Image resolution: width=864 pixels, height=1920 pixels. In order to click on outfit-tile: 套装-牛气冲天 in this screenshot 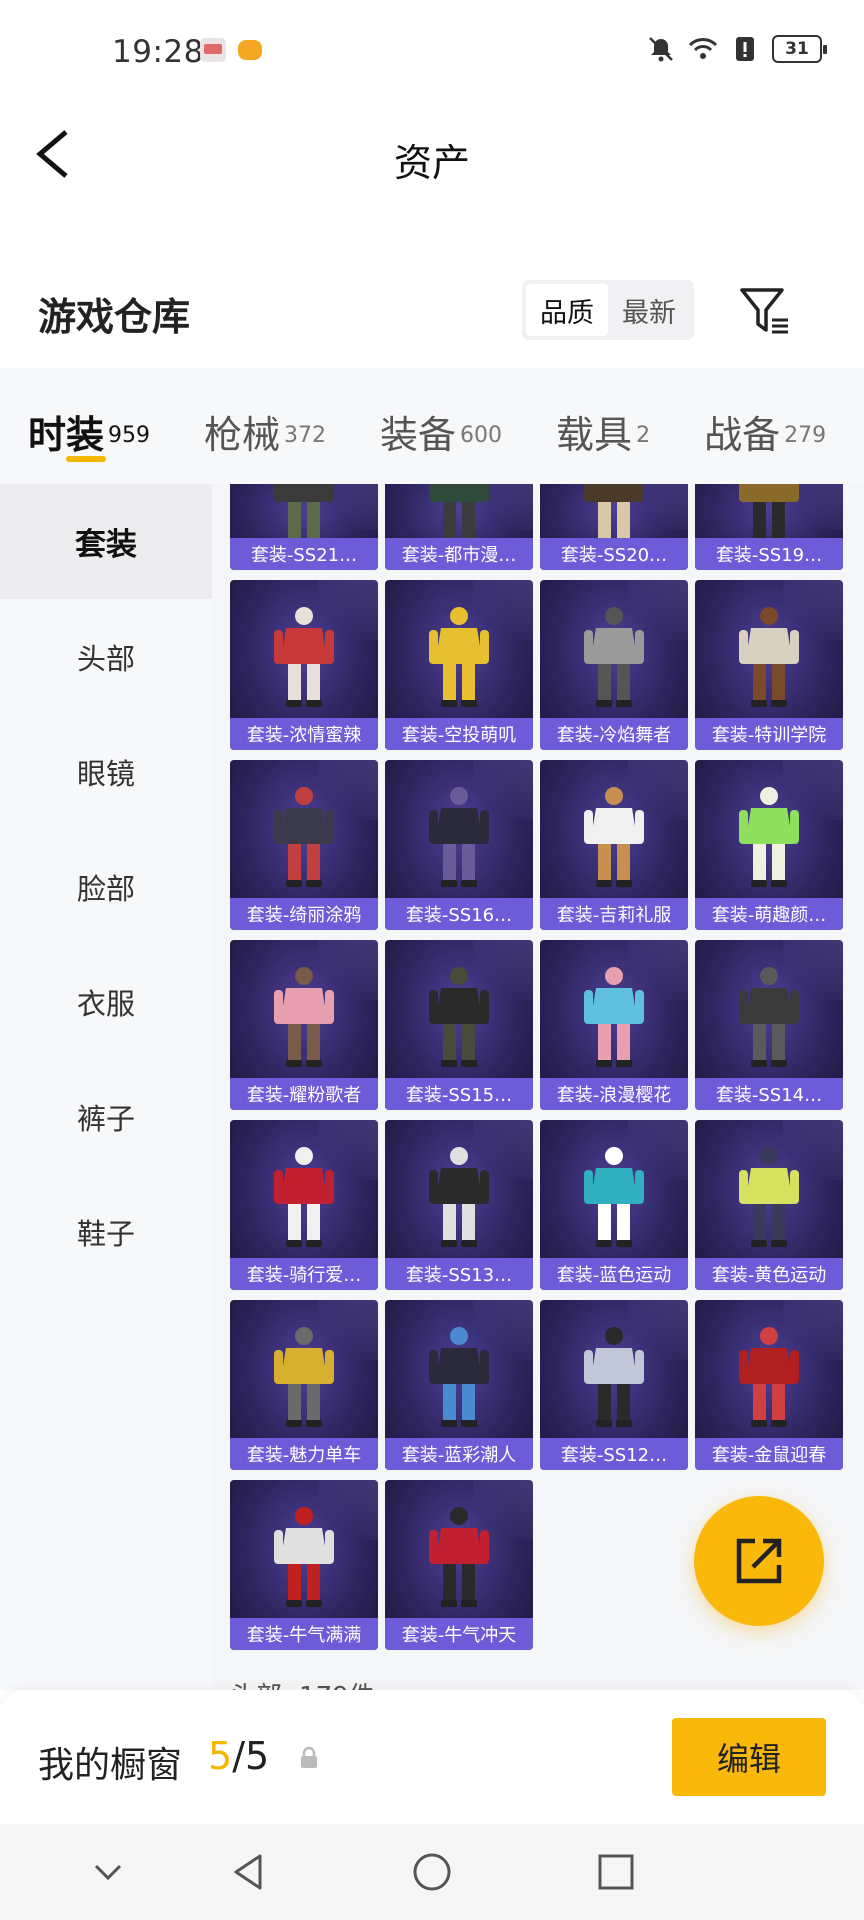, I will do `click(459, 1565)`.